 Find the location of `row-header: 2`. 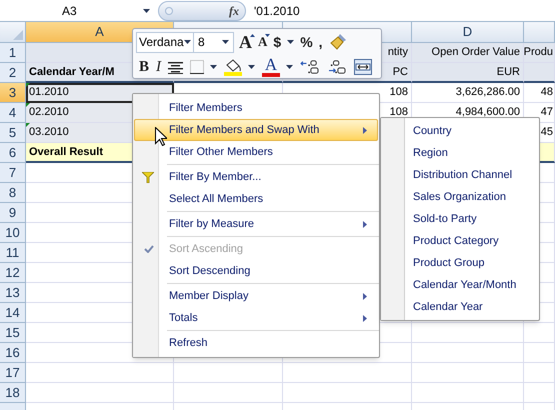

row-header: 2 is located at coordinates (13, 73).